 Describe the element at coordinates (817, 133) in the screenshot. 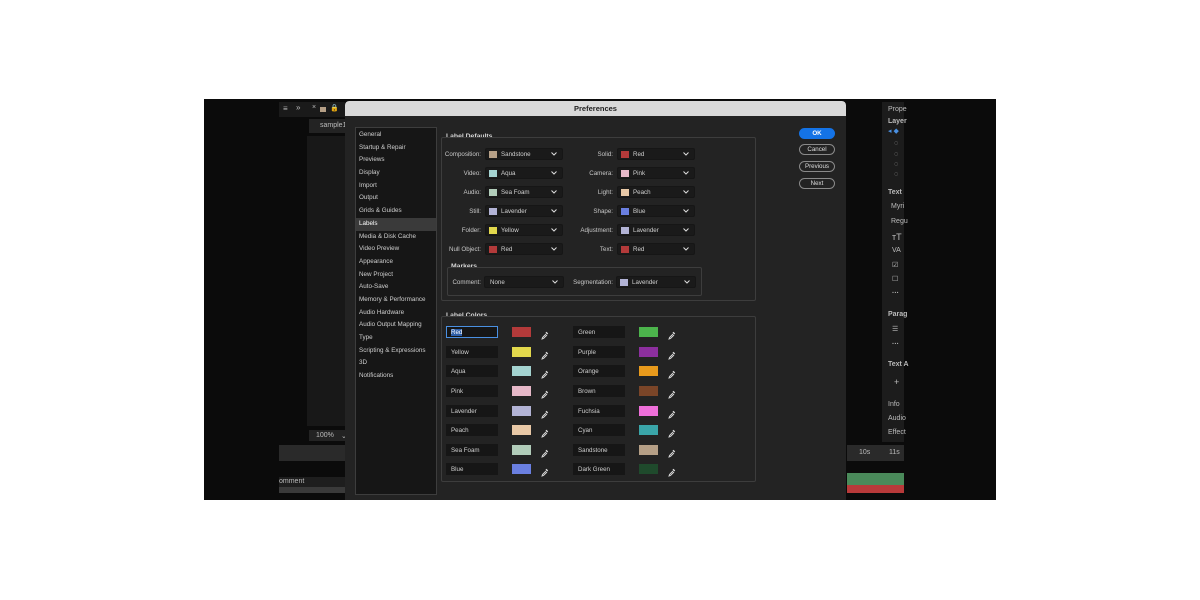

I see `ok-button: OK` at that location.